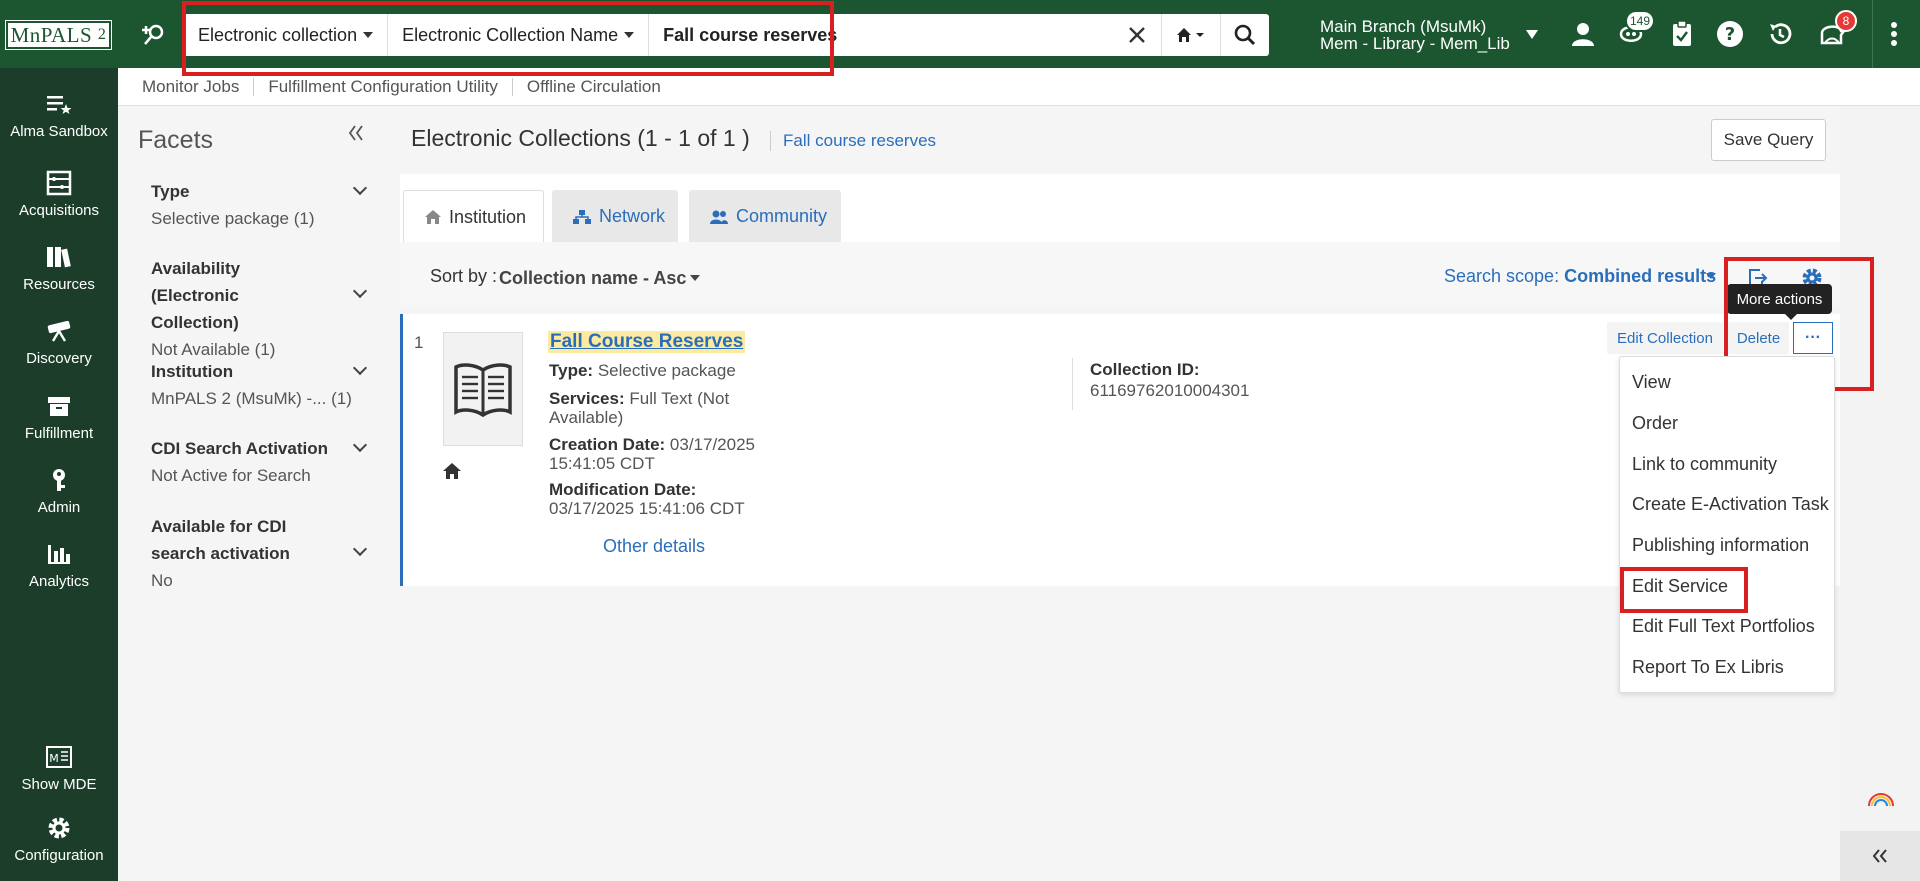 The height and width of the screenshot is (881, 1920). What do you see at coordinates (1137, 35) in the screenshot?
I see `clear-icon` at bounding box center [1137, 35].